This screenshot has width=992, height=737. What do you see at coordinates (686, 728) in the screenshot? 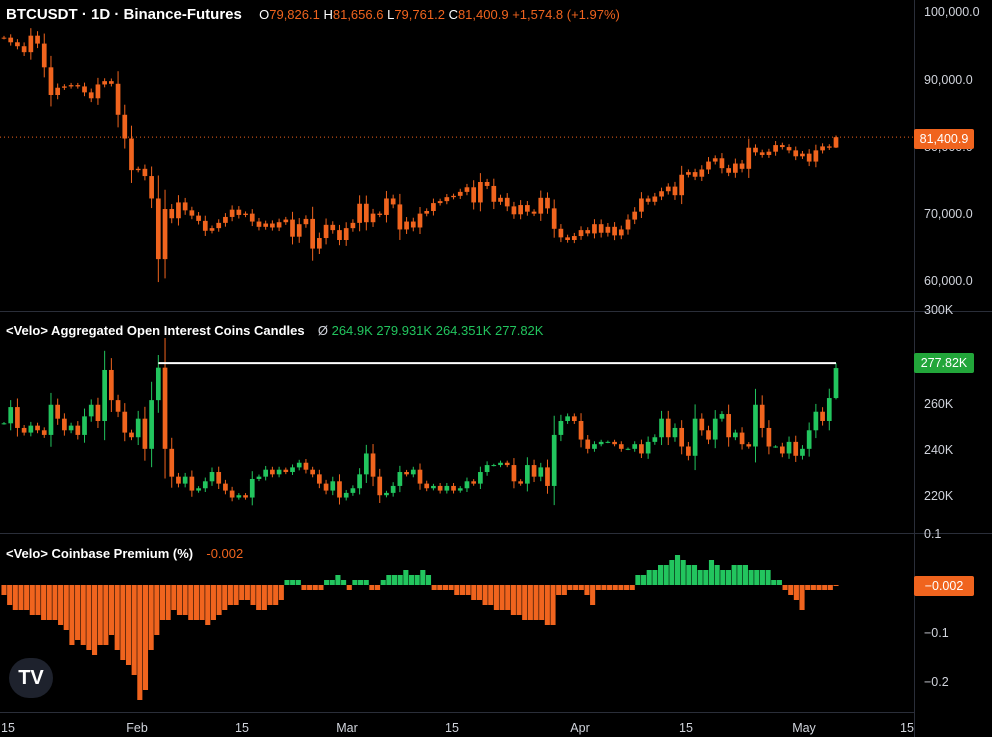
I see `time-axis-label: 15` at bounding box center [686, 728].